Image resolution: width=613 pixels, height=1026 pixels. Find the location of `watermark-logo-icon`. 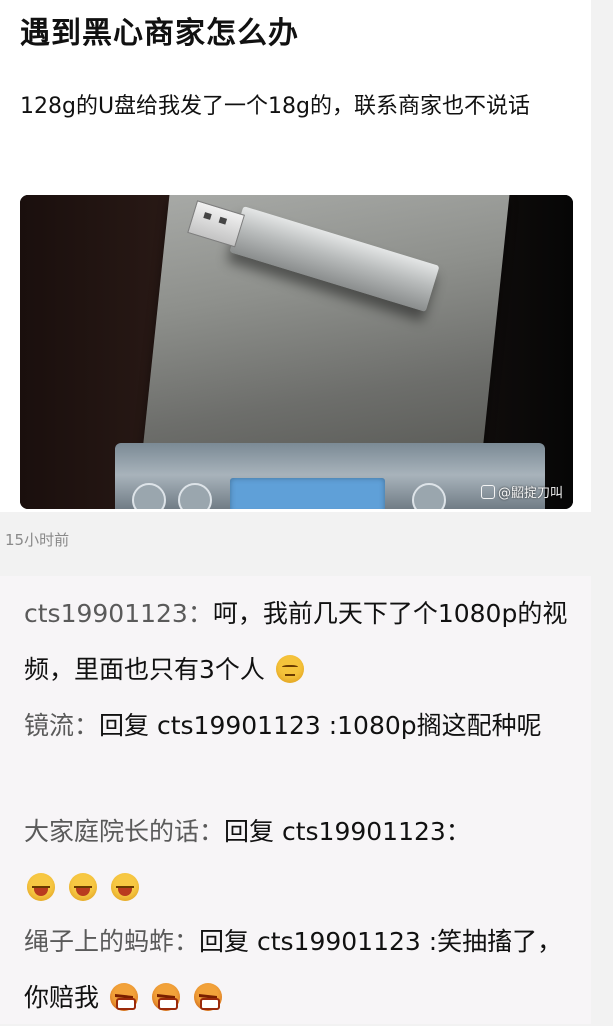

watermark-logo-icon is located at coordinates (487, 492).